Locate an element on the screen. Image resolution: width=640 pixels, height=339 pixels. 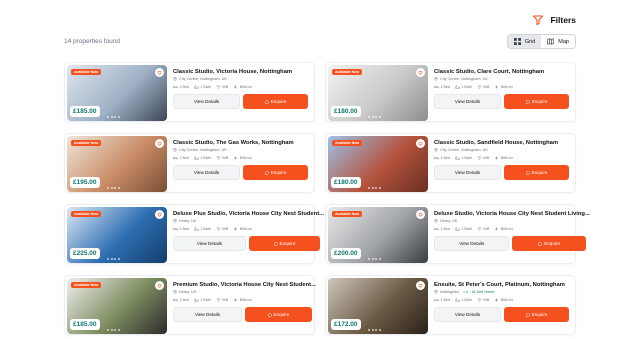
results-count: 14 properties found is located at coordinates (92, 41).